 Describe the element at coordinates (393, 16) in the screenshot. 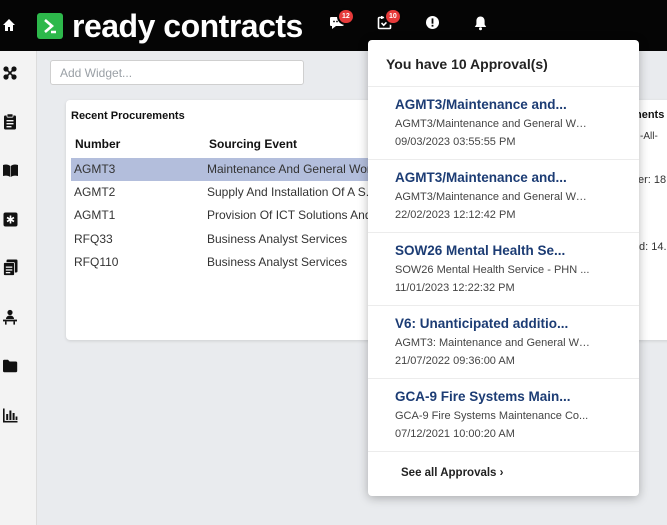

I see `approvals-count-badge: 10` at that location.